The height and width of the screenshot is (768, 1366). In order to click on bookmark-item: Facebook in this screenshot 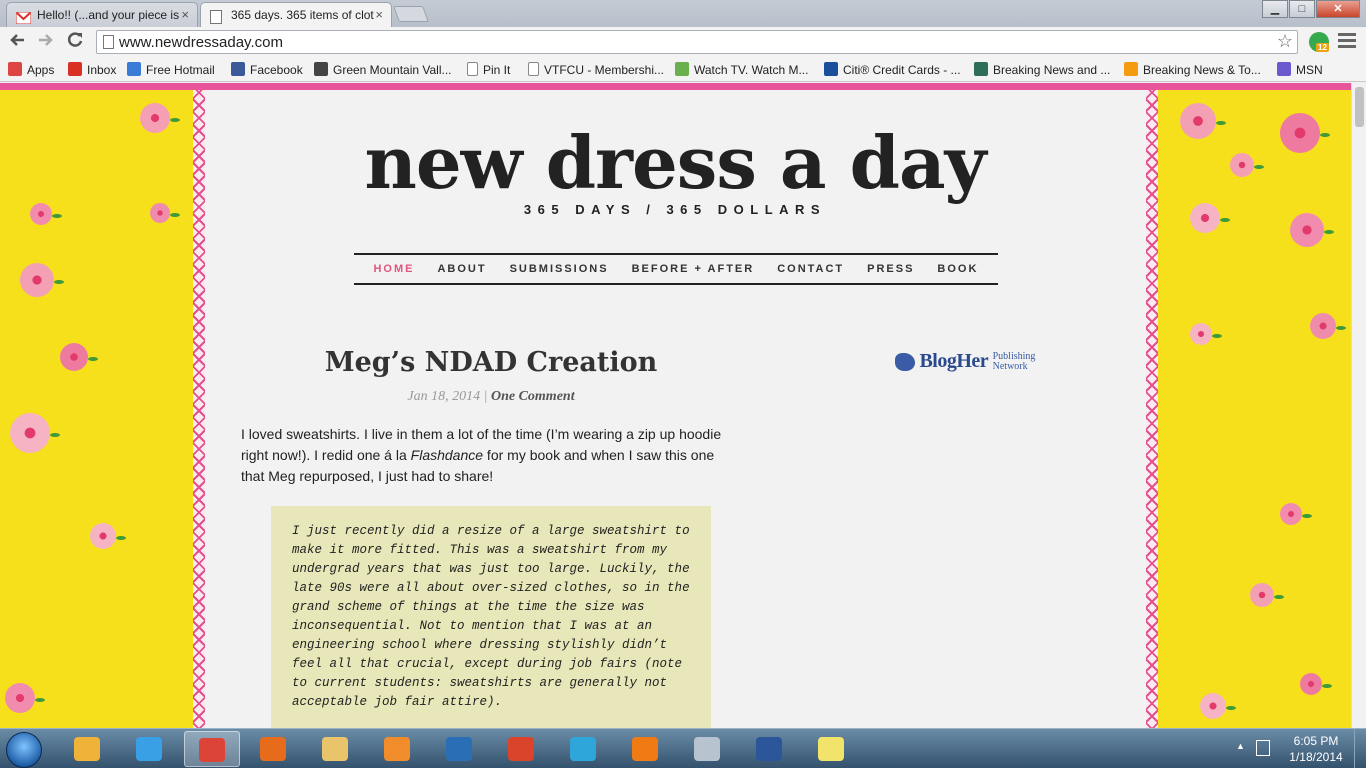, I will do `click(267, 70)`.